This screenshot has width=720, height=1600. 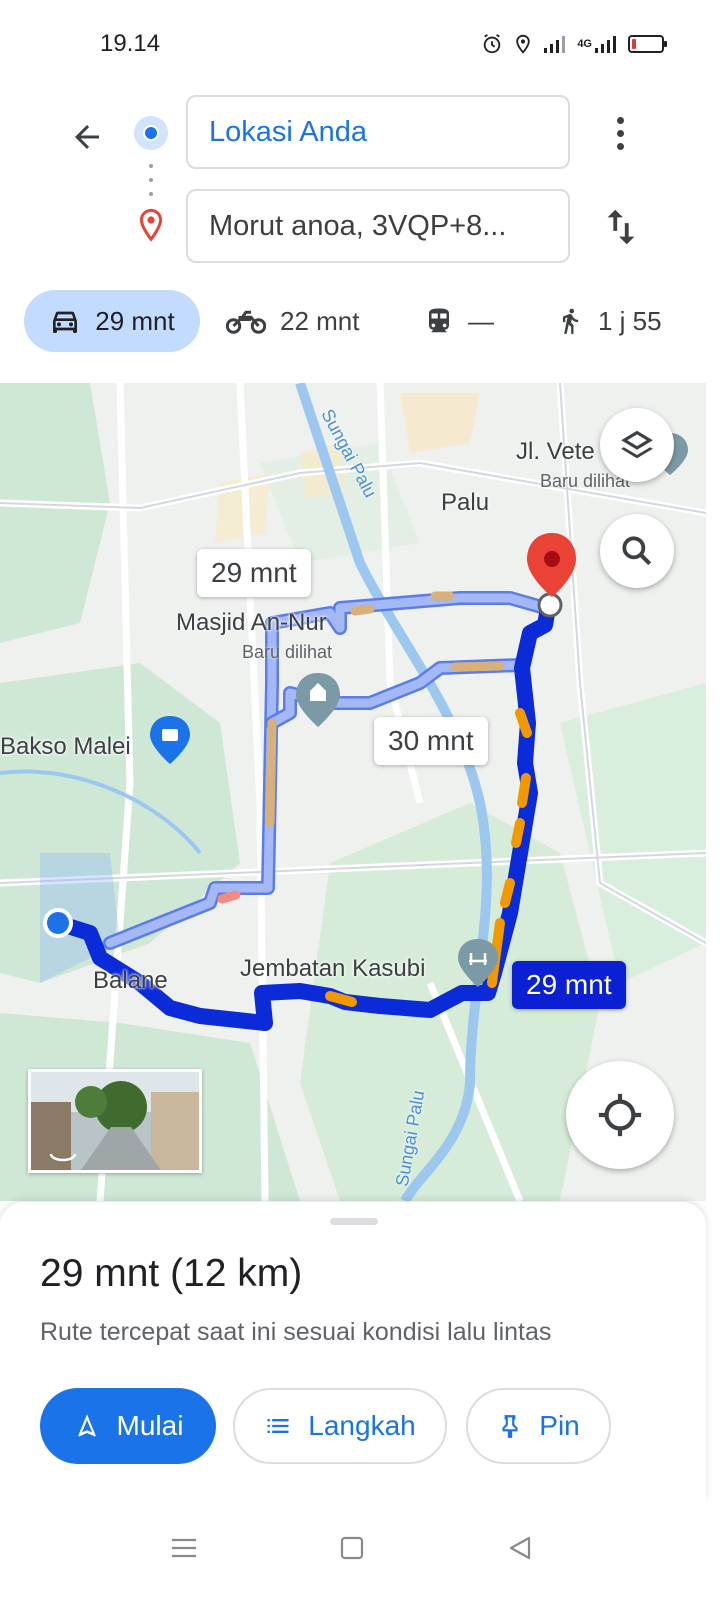 What do you see at coordinates (431, 741) in the screenshot?
I see `route-time-bubble-alt: 30 mnt` at bounding box center [431, 741].